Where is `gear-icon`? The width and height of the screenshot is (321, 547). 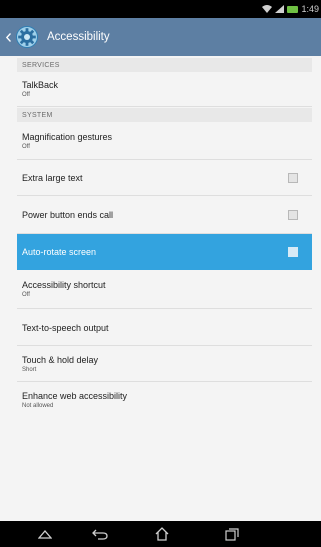
gear-icon is located at coordinates (27, 37).